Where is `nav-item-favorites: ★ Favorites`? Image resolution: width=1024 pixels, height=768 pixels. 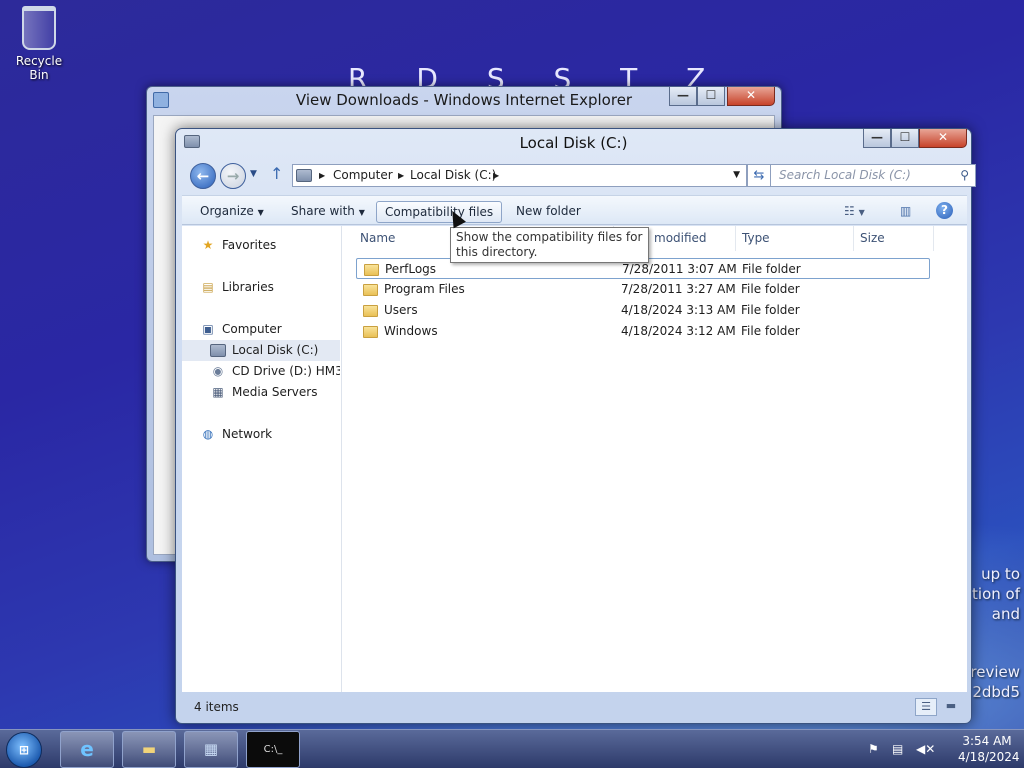
nav-item-favorites: ★ Favorites is located at coordinates (261, 245).